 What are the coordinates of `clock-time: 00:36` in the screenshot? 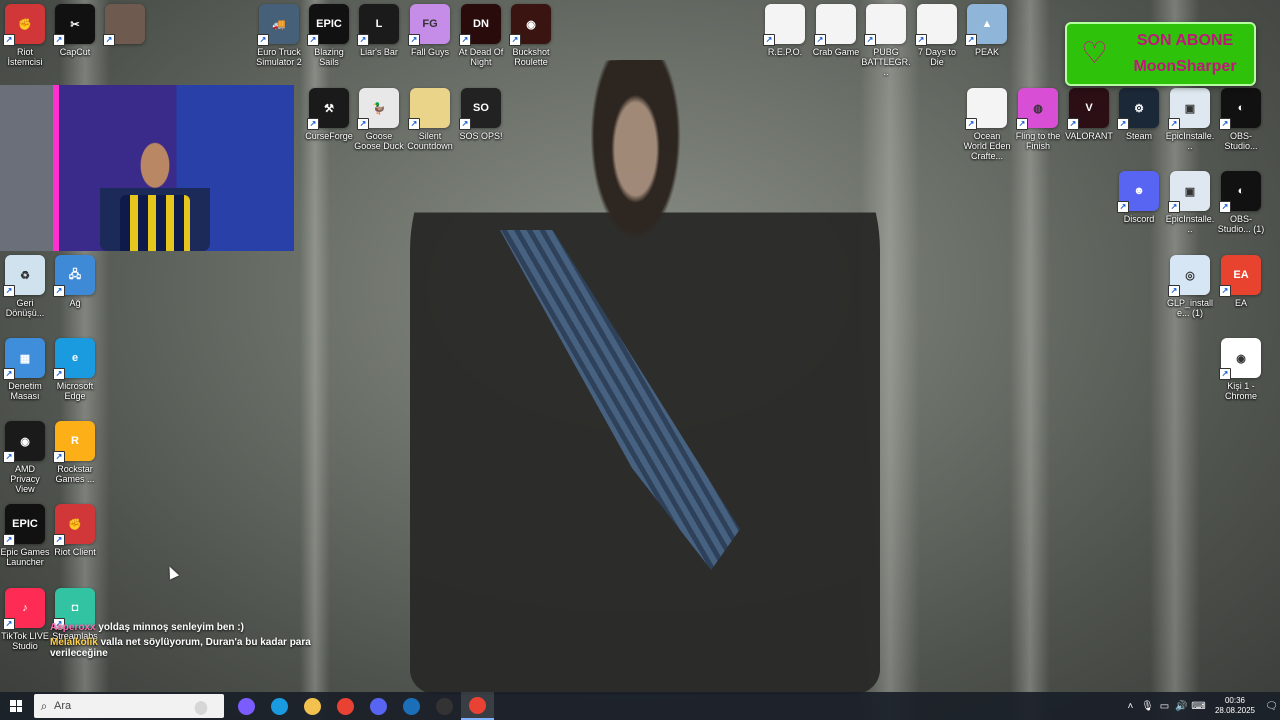 It's located at (1234, 700).